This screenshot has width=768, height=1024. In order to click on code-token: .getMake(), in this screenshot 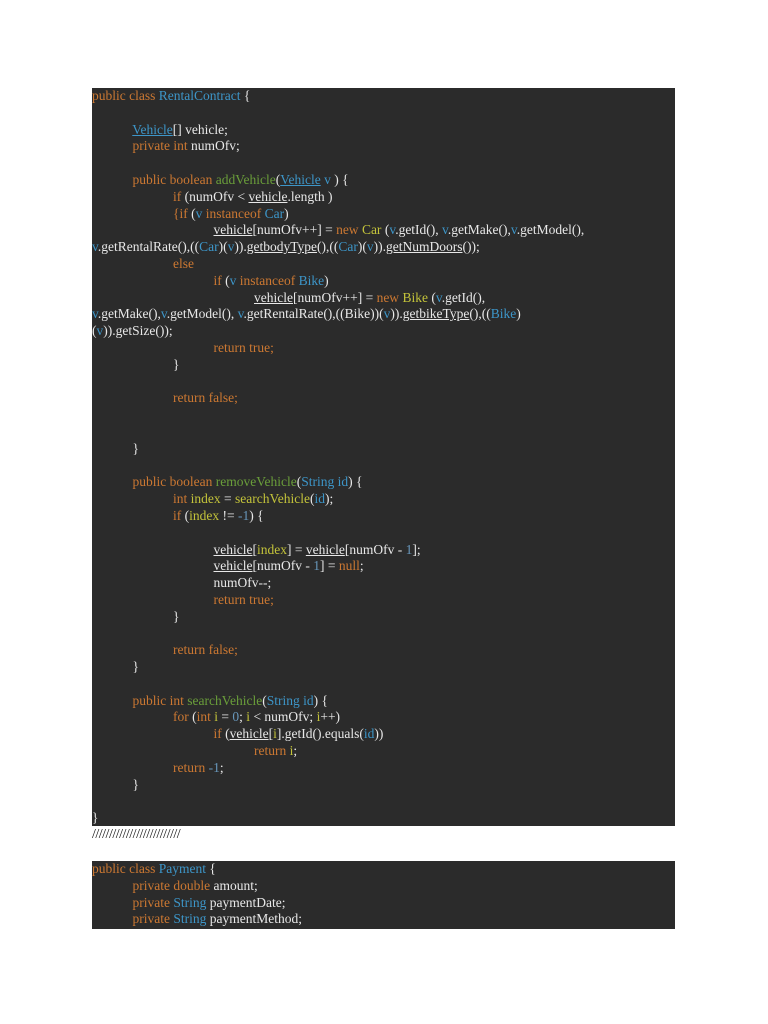, I will do `click(479, 230)`.